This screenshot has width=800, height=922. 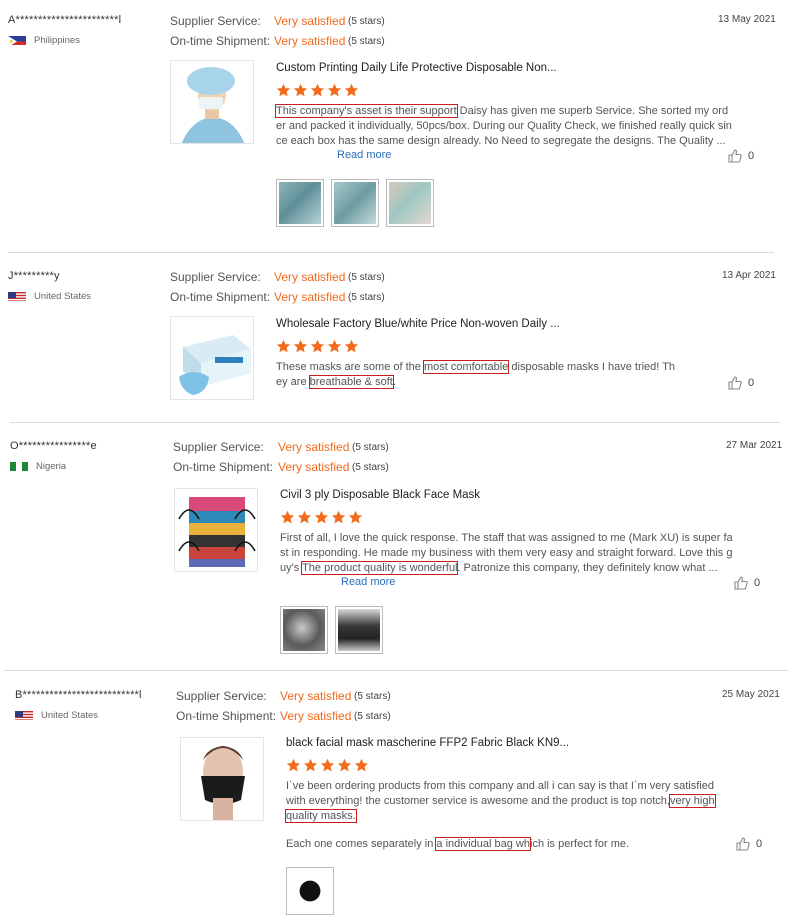 What do you see at coordinates (366, 111) in the screenshot?
I see `highlight: This company's asset is their support` at bounding box center [366, 111].